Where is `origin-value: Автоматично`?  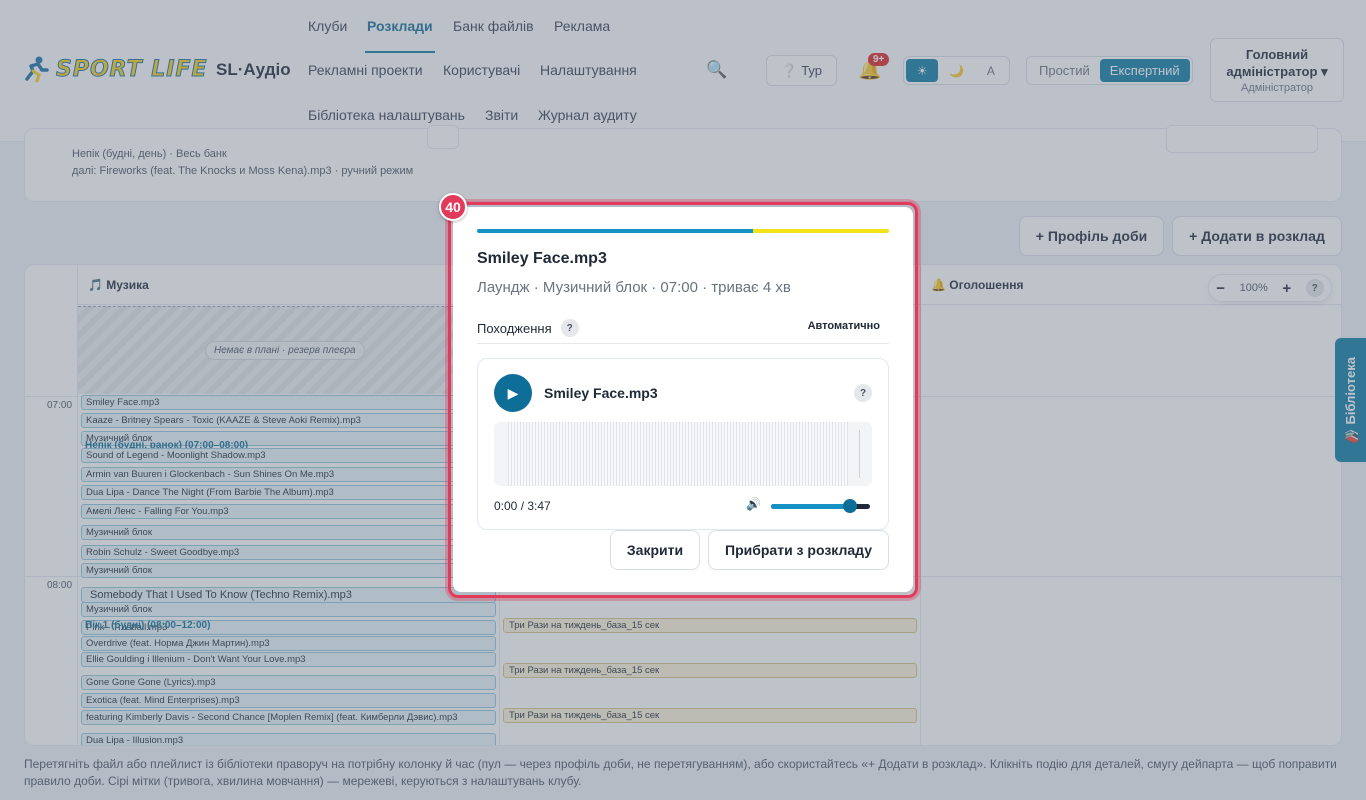
origin-value: Автоматично is located at coordinates (843, 326).